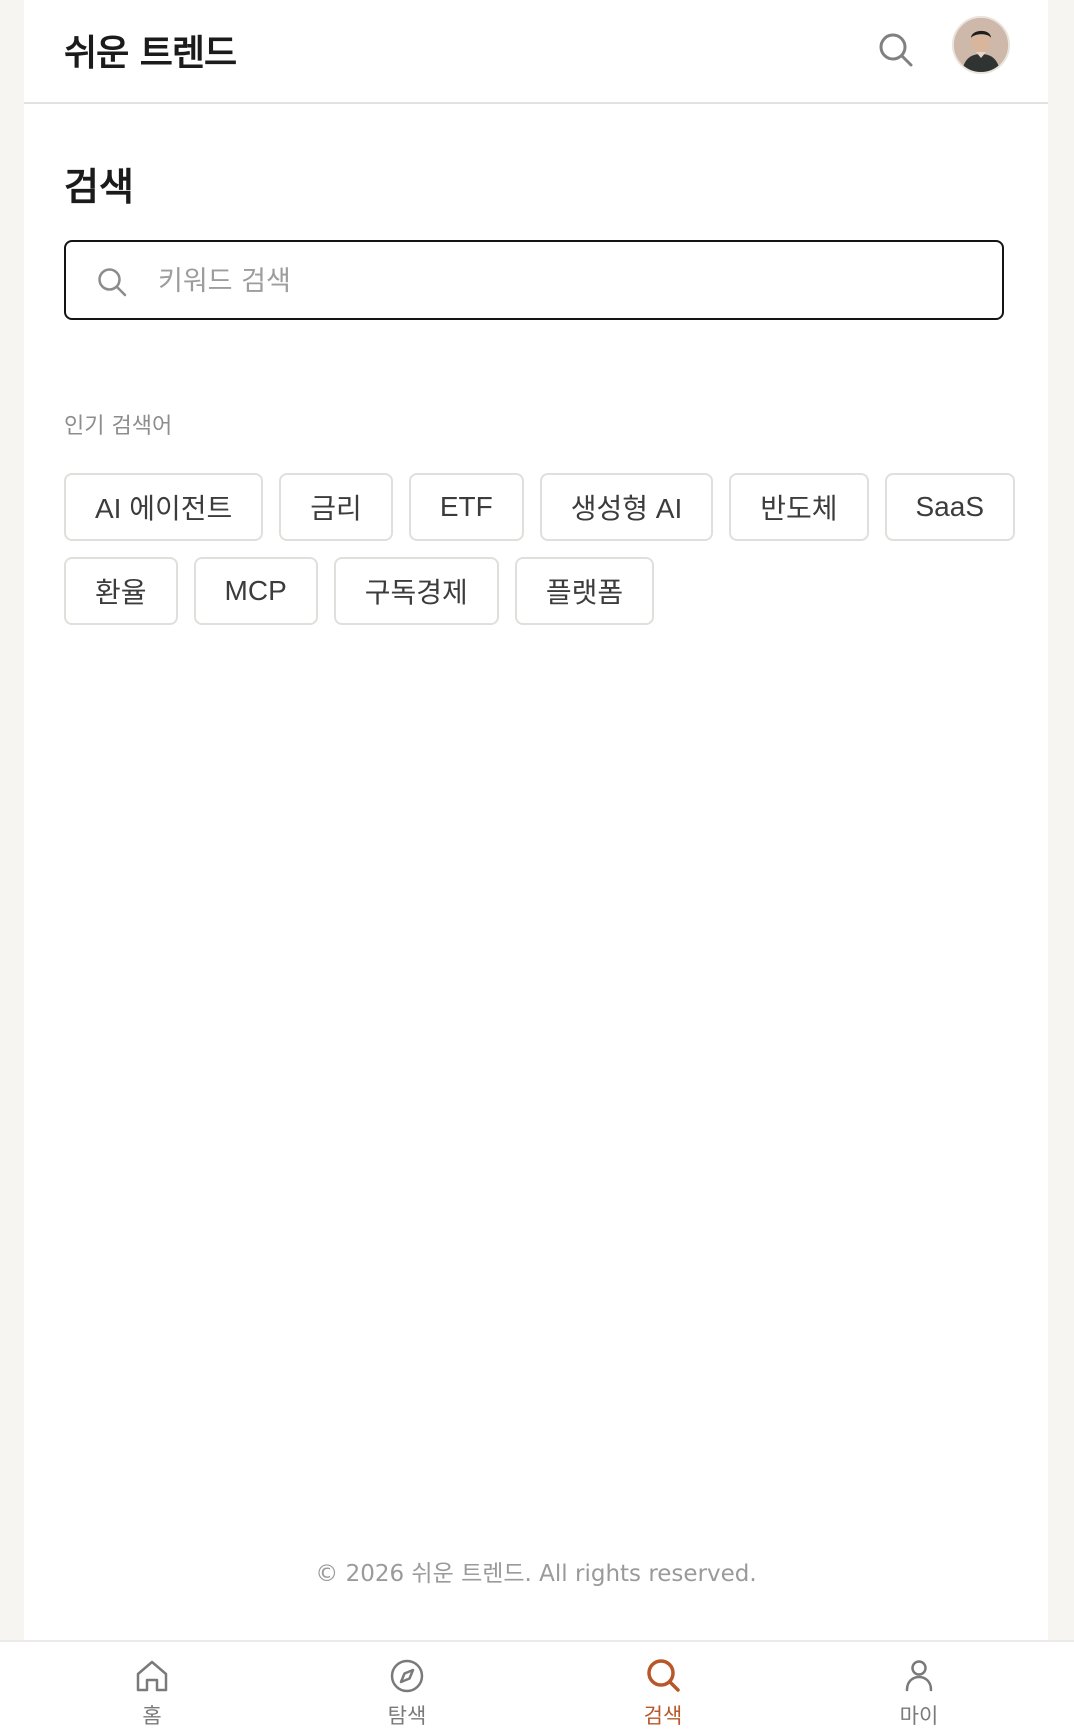 The image size is (1074, 1734). I want to click on top-header: 쉬운 트렌드, so click(536, 52).